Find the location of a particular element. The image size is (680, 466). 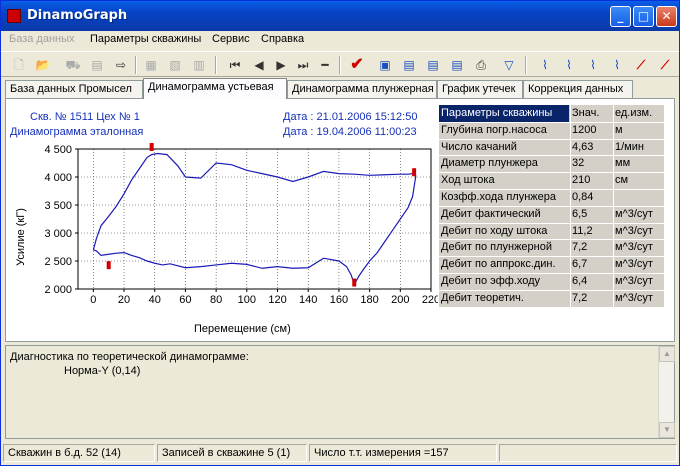

curve-marker is located at coordinates (354, 282).